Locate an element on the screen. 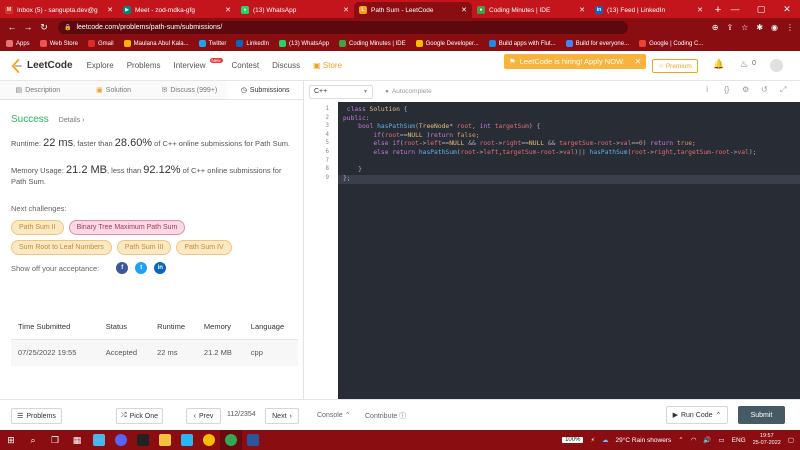  next-button: Next › is located at coordinates (282, 416).